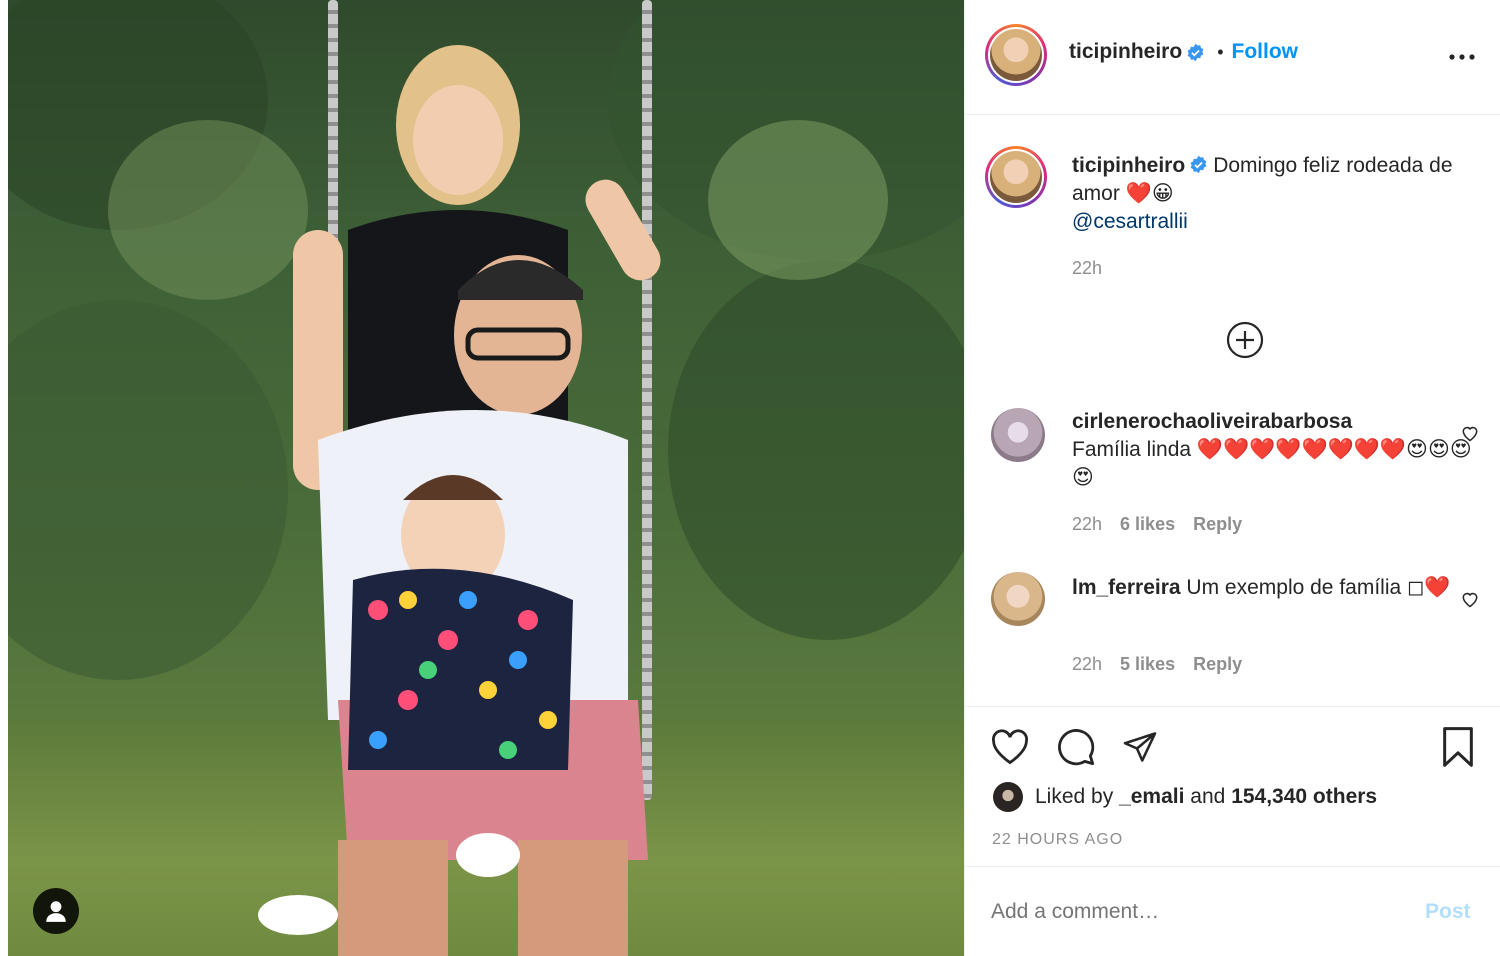 This screenshot has height=956, width=1500. I want to click on comment-username: cirlenerochaoliveirabarbosa, so click(1212, 421).